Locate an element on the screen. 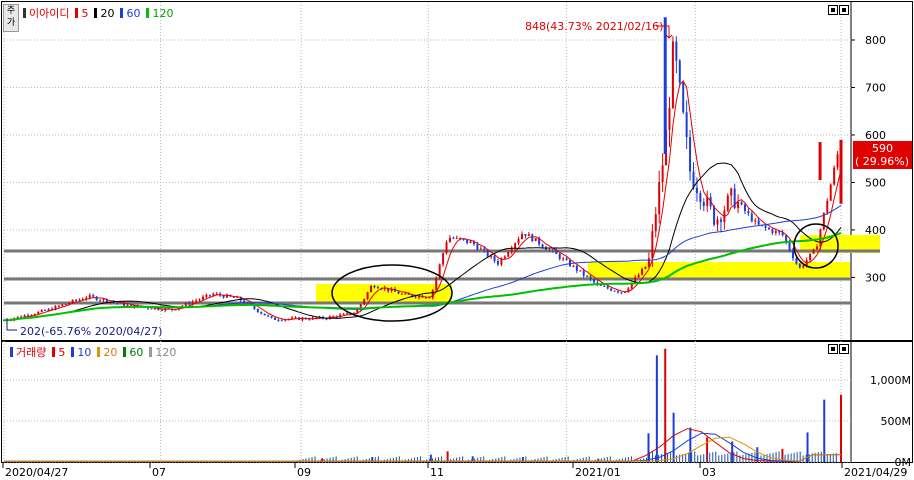 The image size is (914, 480). date-label: 2020/04/27 is located at coordinates (36, 472).